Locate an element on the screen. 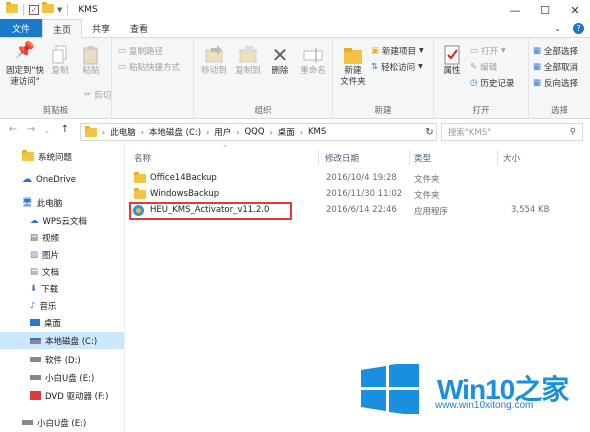 Image resolution: width=590 pixels, height=432 pixels. move-to-button: 移动到 is located at coordinates (214, 60).